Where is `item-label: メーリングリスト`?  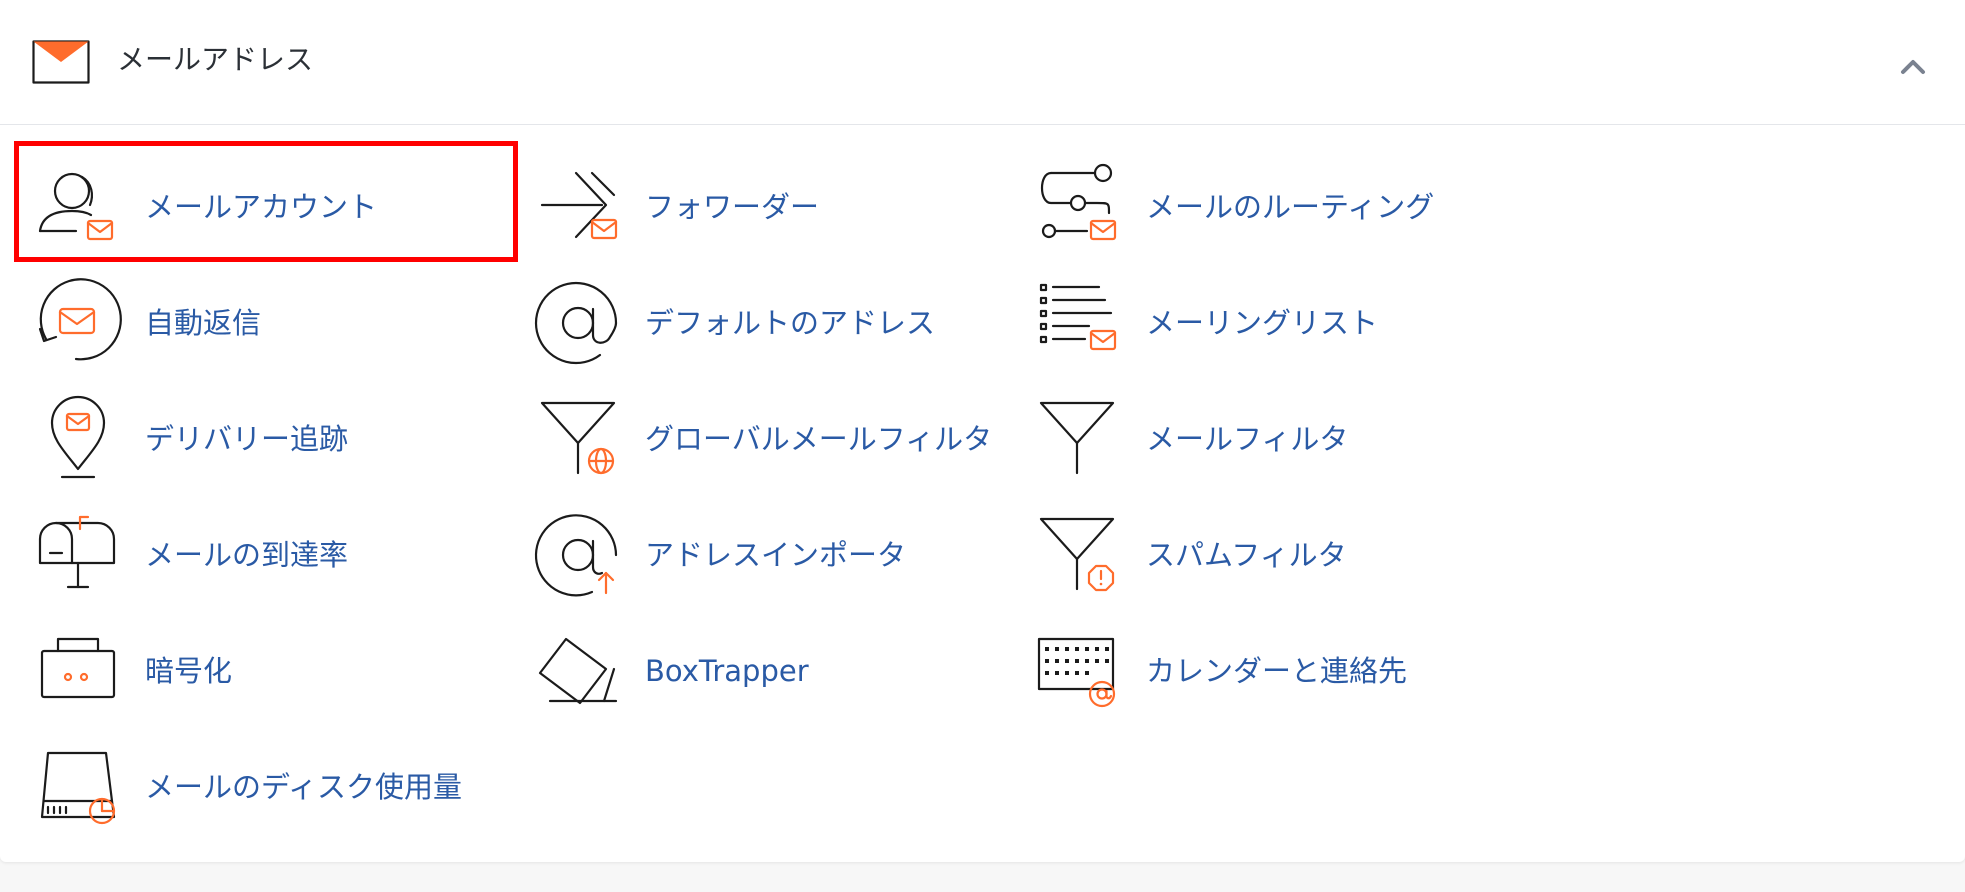 item-label: メーリングリスト is located at coordinates (1262, 323).